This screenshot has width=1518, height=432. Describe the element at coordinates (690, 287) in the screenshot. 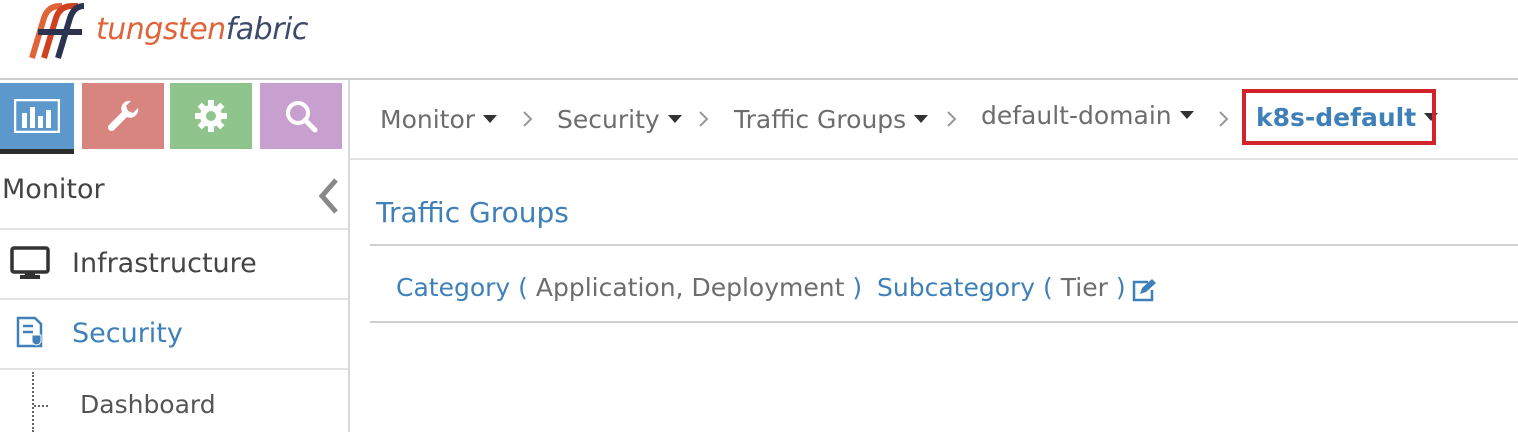

I see `filter-category-value: Application, Deployment` at that location.